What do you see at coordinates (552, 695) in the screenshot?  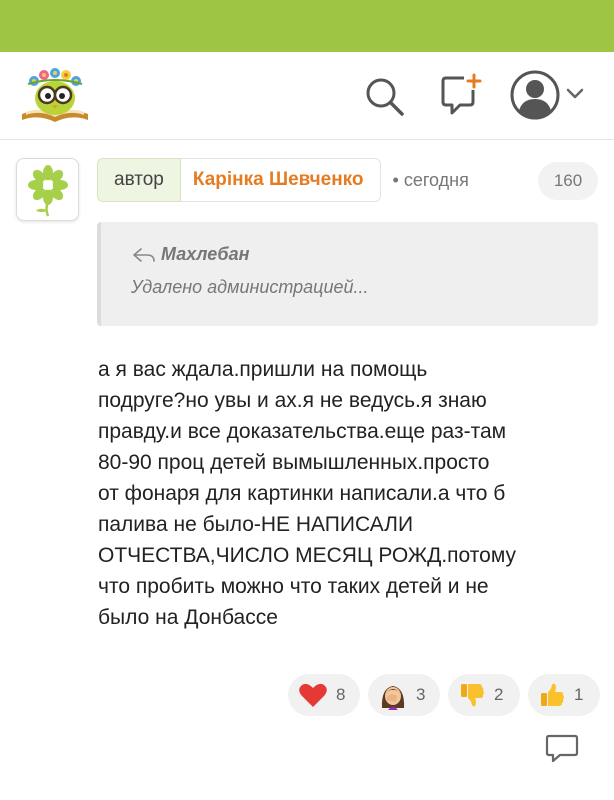 I see `thumbs-up-icon` at bounding box center [552, 695].